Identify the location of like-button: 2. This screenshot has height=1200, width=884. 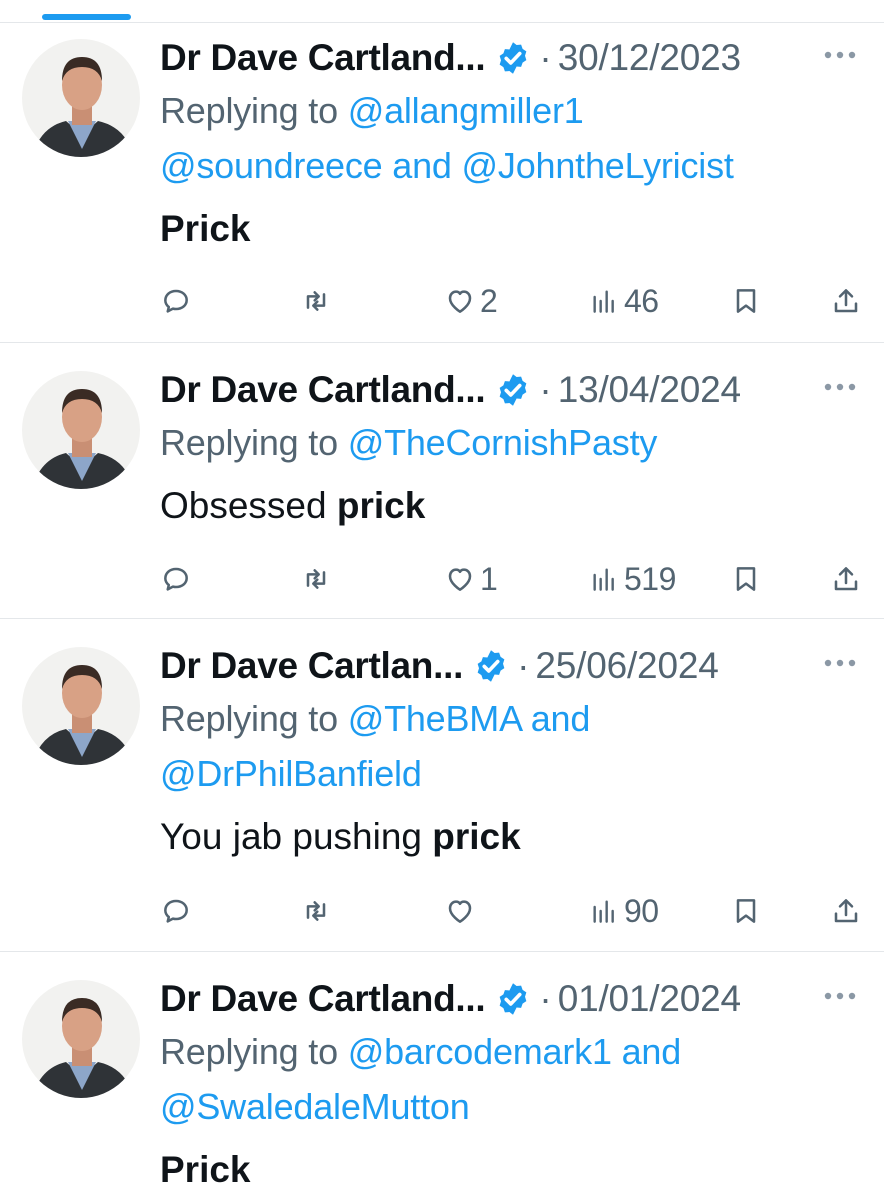
(471, 301).